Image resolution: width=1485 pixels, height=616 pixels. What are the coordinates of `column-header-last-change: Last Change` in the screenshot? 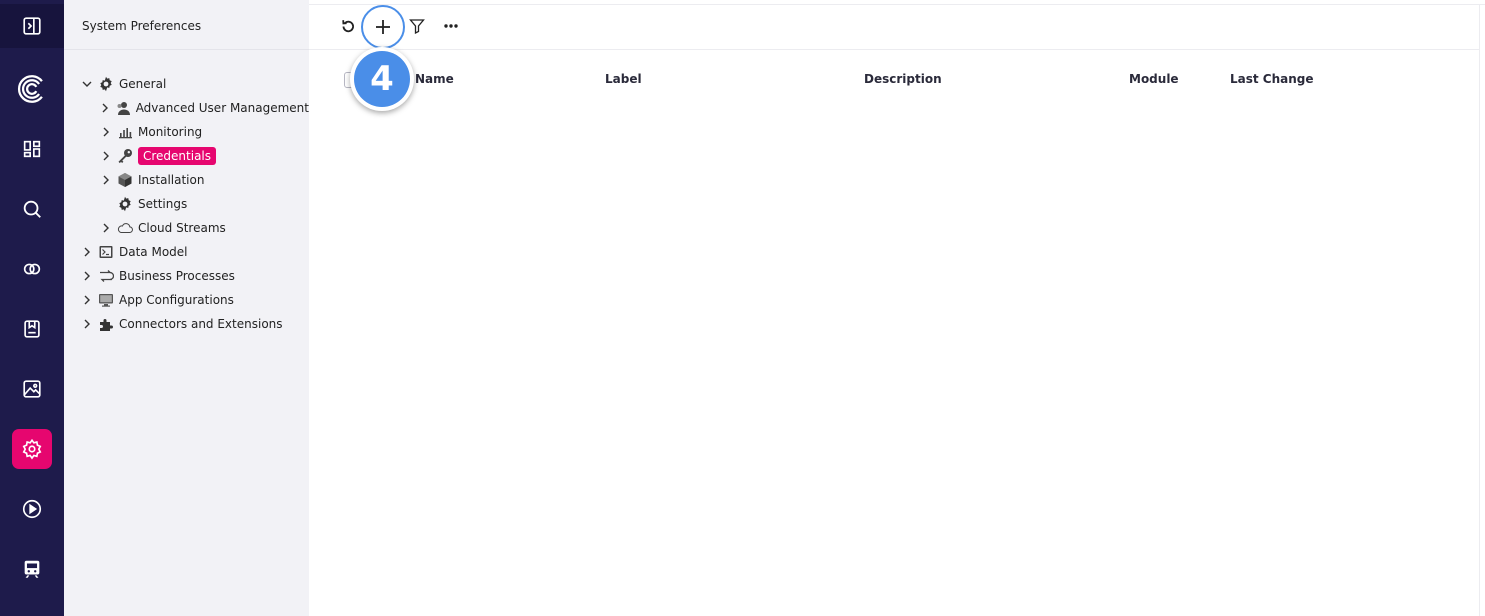 It's located at (1272, 81).